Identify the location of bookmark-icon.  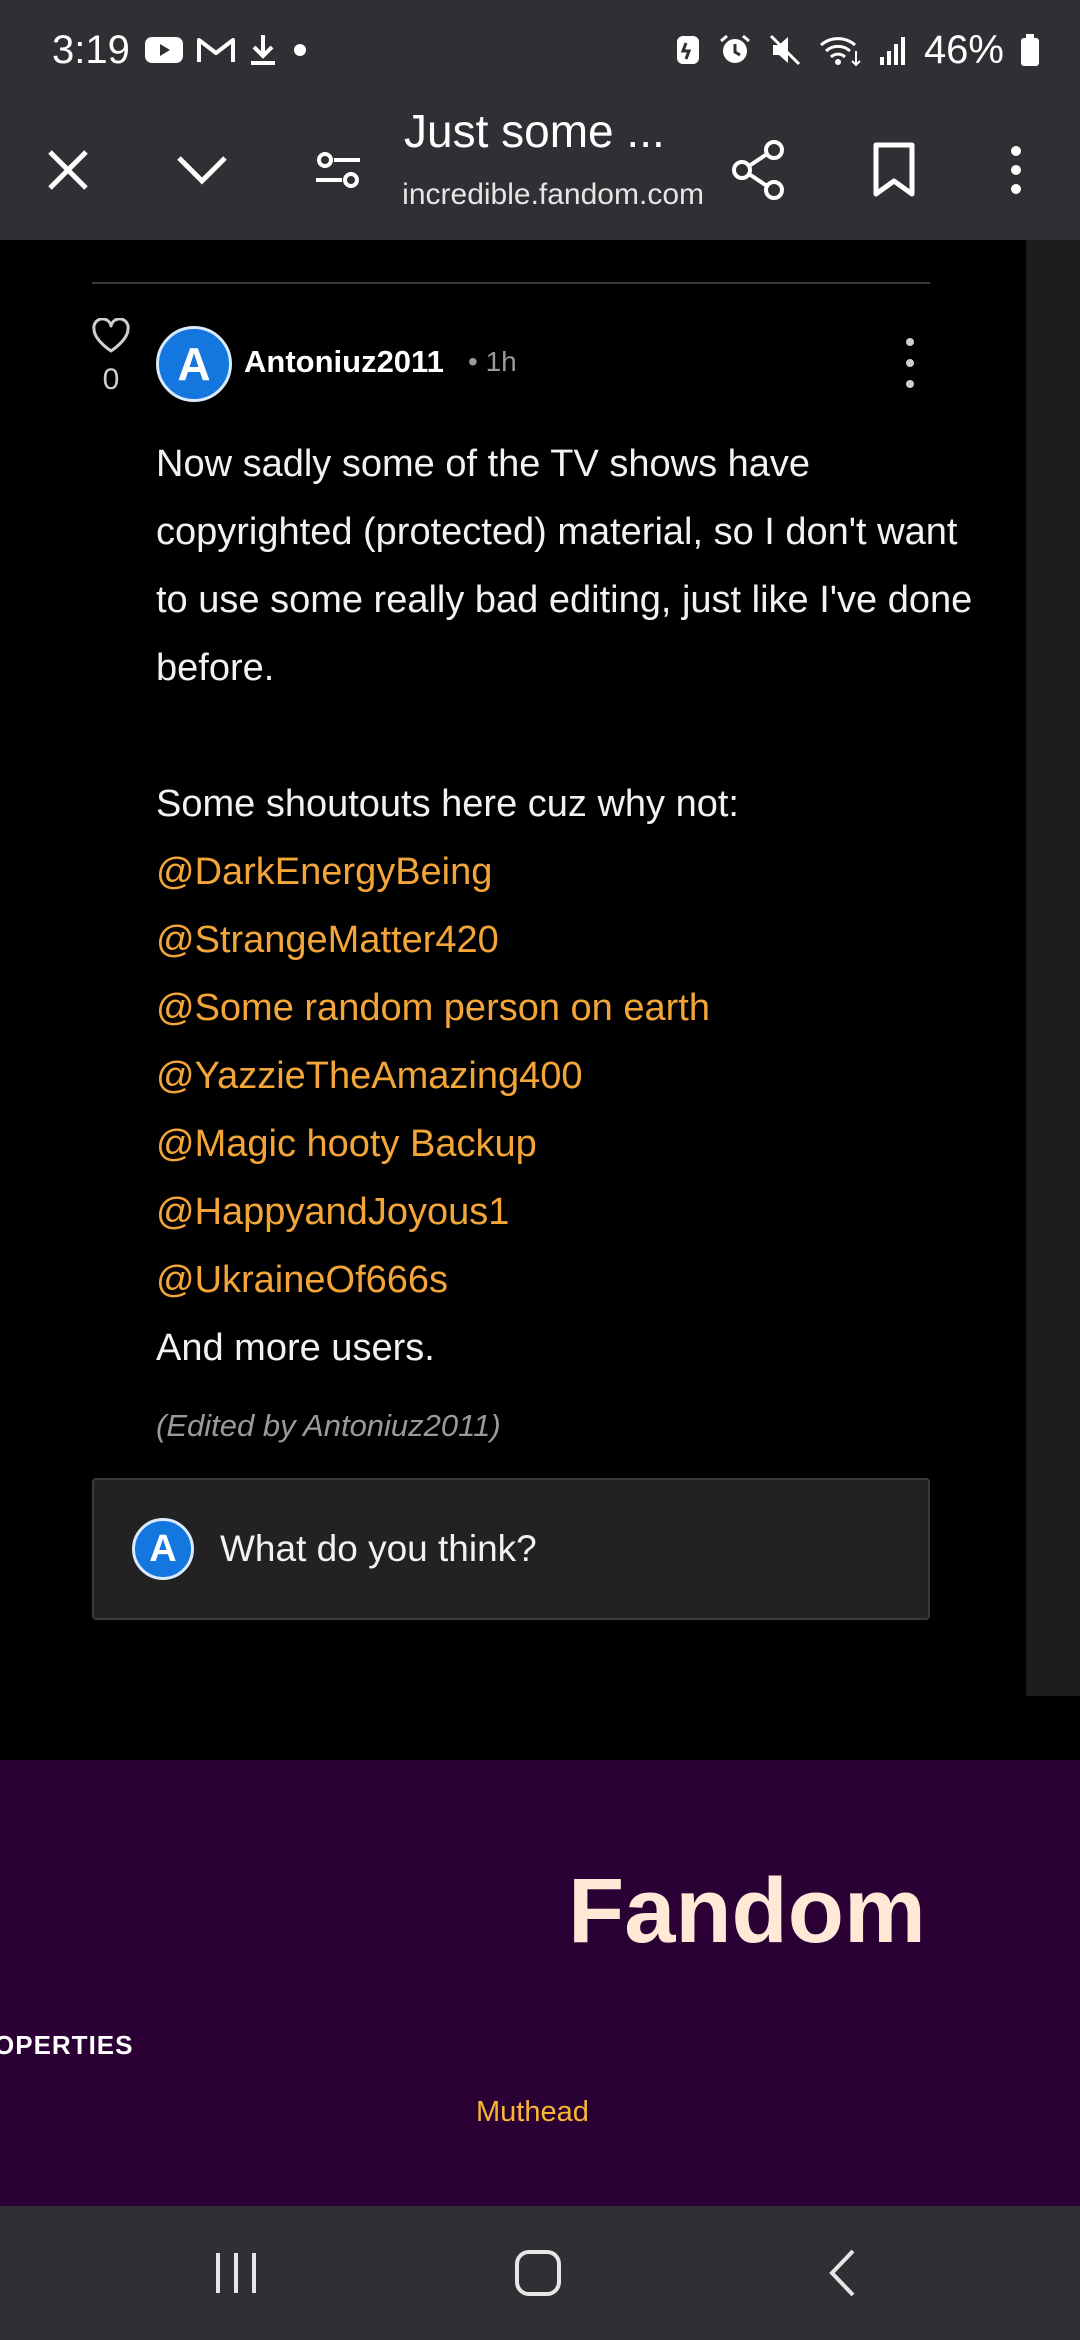
(894, 169).